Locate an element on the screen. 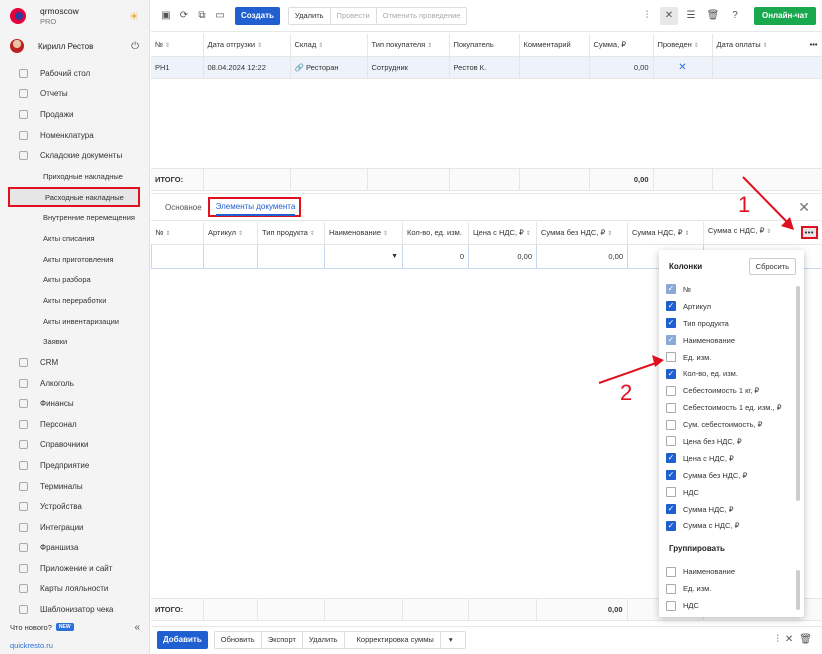 This screenshot has width=822, height=654. col-ship-date: Дата отгрузки ⇕ is located at coordinates (247, 45).